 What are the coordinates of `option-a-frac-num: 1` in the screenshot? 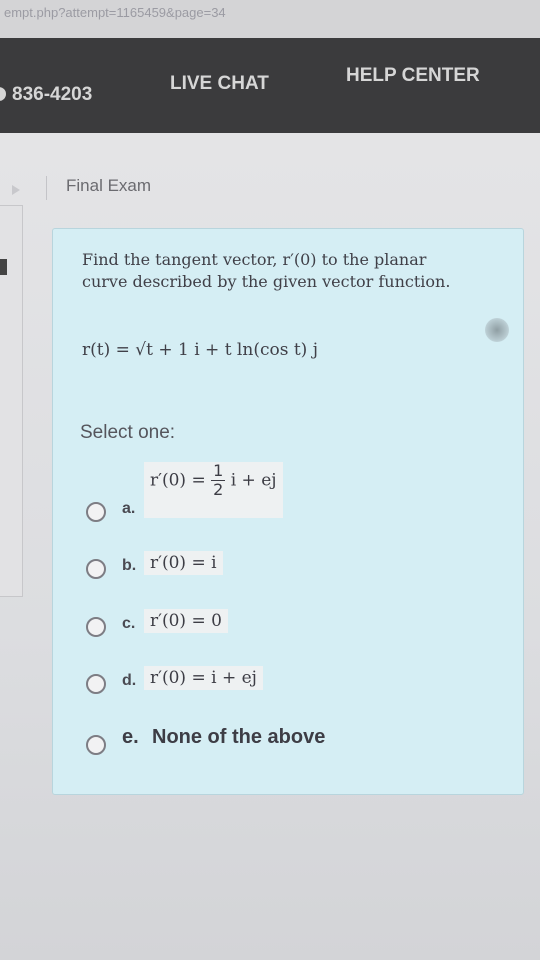 It's located at (218, 471).